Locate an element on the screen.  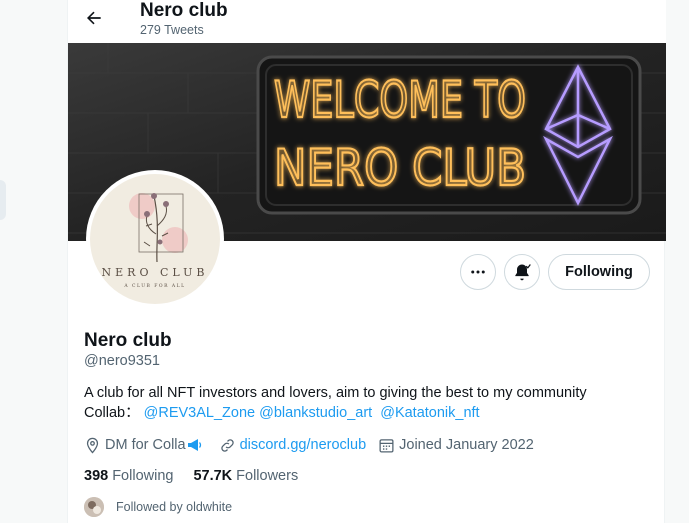
website-item: discord.gg/neroclub is located at coordinates (293, 445).